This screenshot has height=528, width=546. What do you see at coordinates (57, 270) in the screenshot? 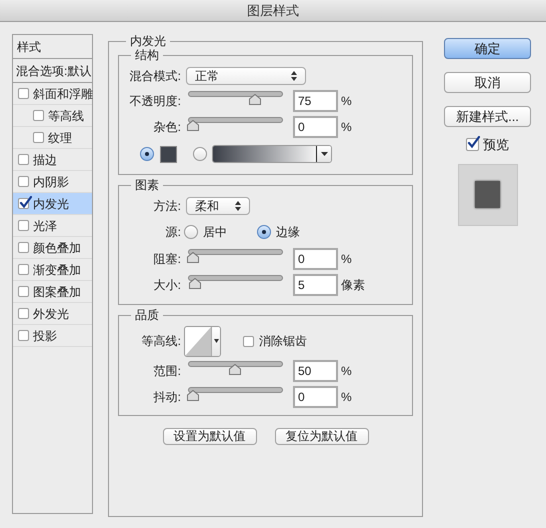
I see `style-name: 渐变叠加` at bounding box center [57, 270].